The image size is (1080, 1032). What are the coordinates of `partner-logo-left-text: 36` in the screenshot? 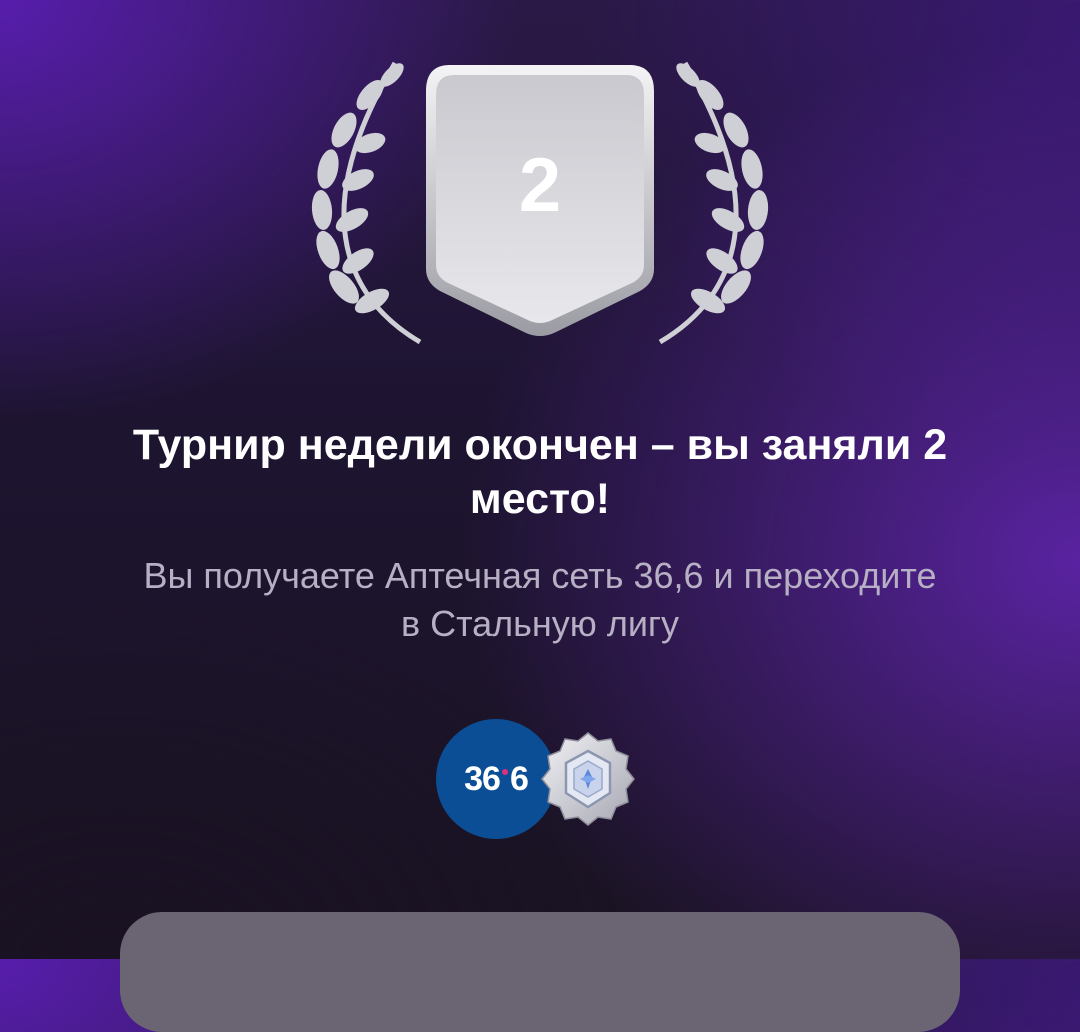 It's located at (482, 778).